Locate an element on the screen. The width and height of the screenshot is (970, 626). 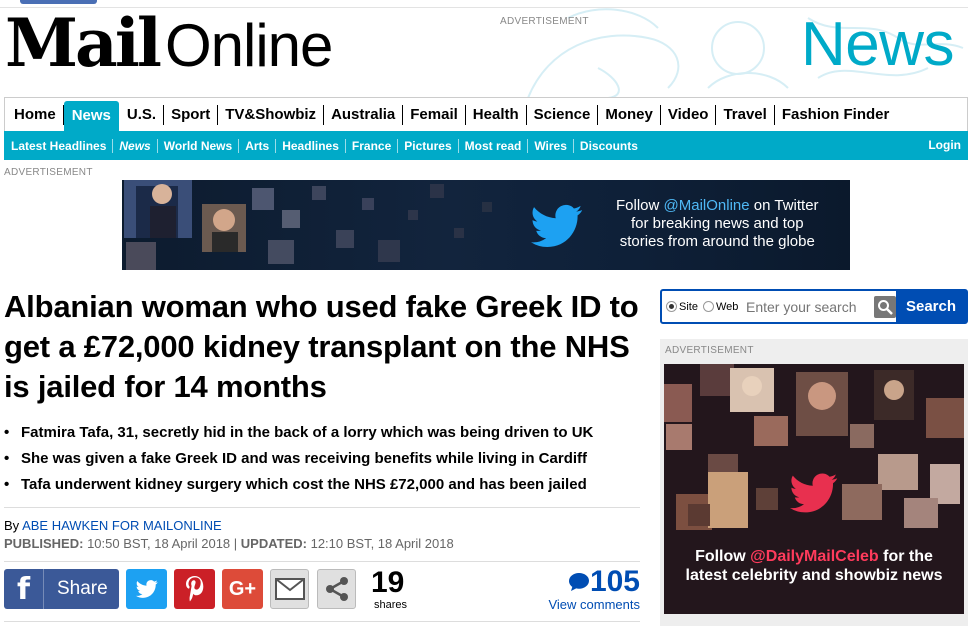
share-icon is located at coordinates (336, 589).